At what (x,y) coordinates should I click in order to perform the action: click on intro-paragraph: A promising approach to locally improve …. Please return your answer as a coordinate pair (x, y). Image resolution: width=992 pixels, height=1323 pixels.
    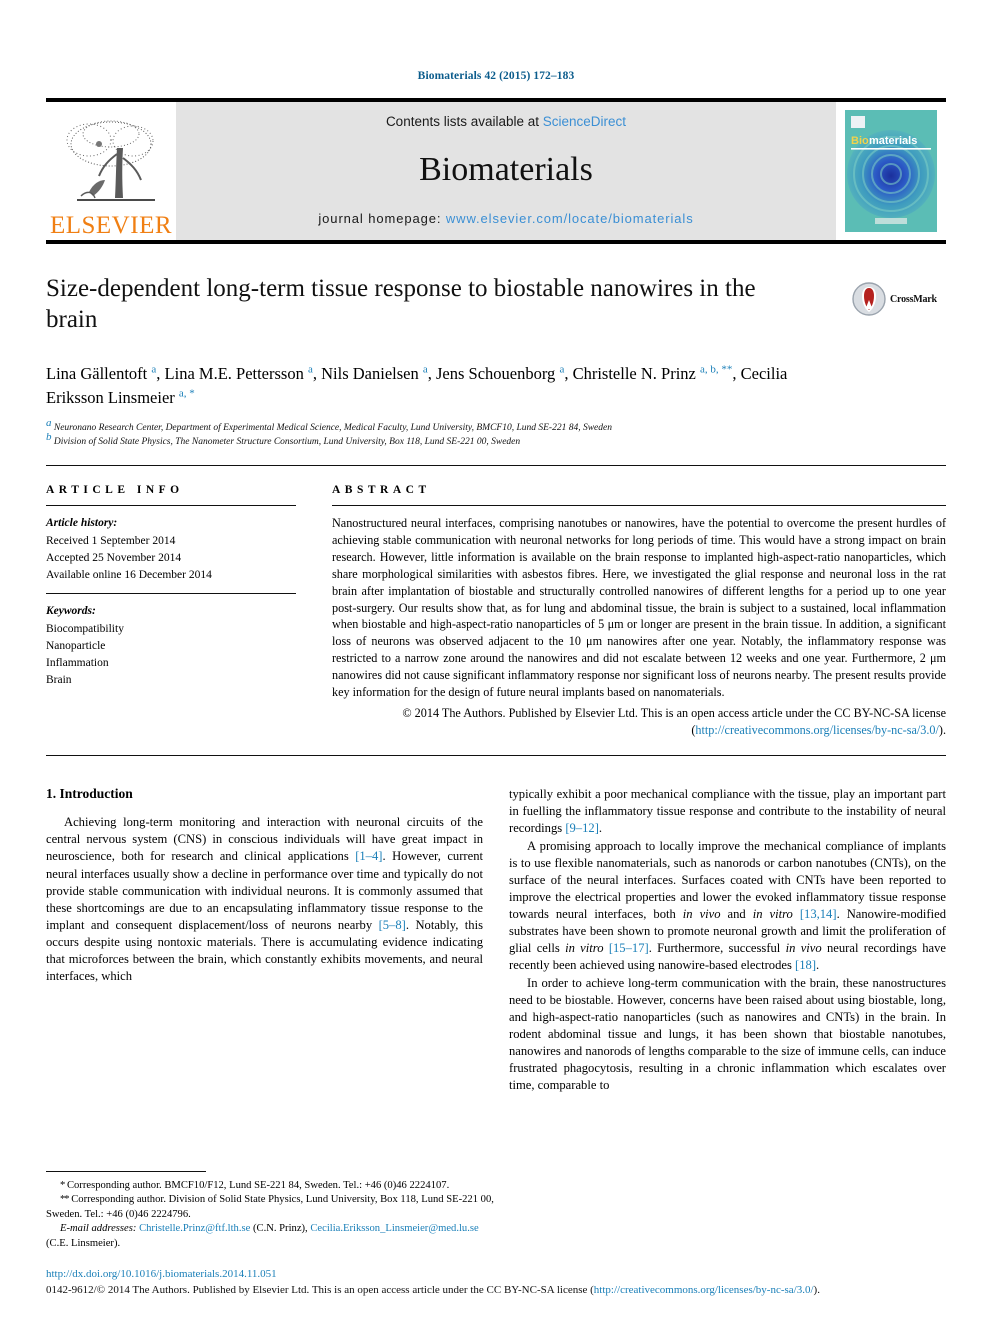
    Looking at the image, I should click on (728, 905).